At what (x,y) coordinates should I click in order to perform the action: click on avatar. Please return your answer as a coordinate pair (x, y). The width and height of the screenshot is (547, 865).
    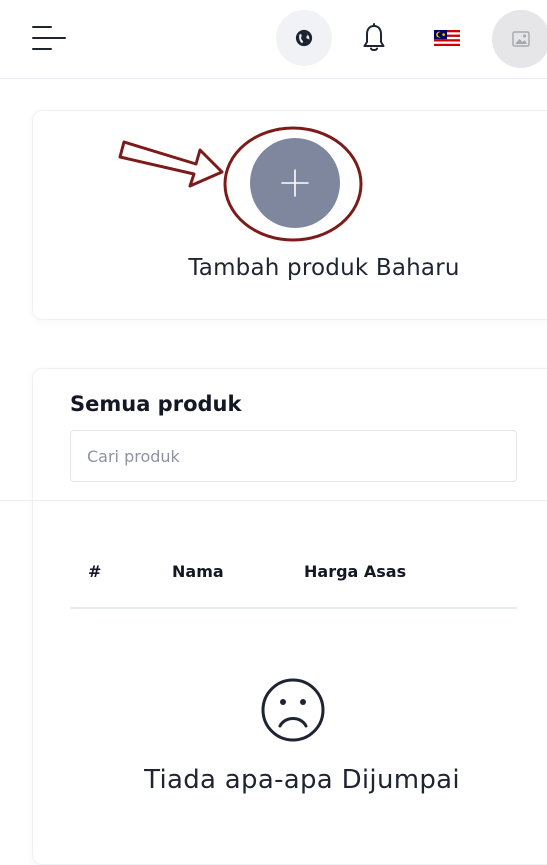
    Looking at the image, I should click on (519, 39).